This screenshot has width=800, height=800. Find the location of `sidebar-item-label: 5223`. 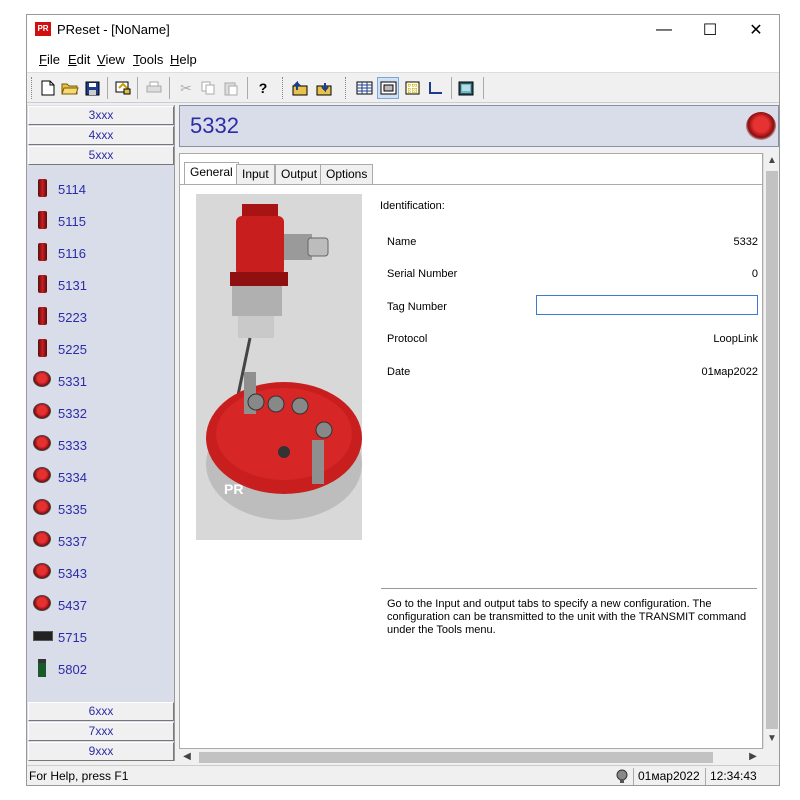

sidebar-item-label: 5223 is located at coordinates (72, 317).